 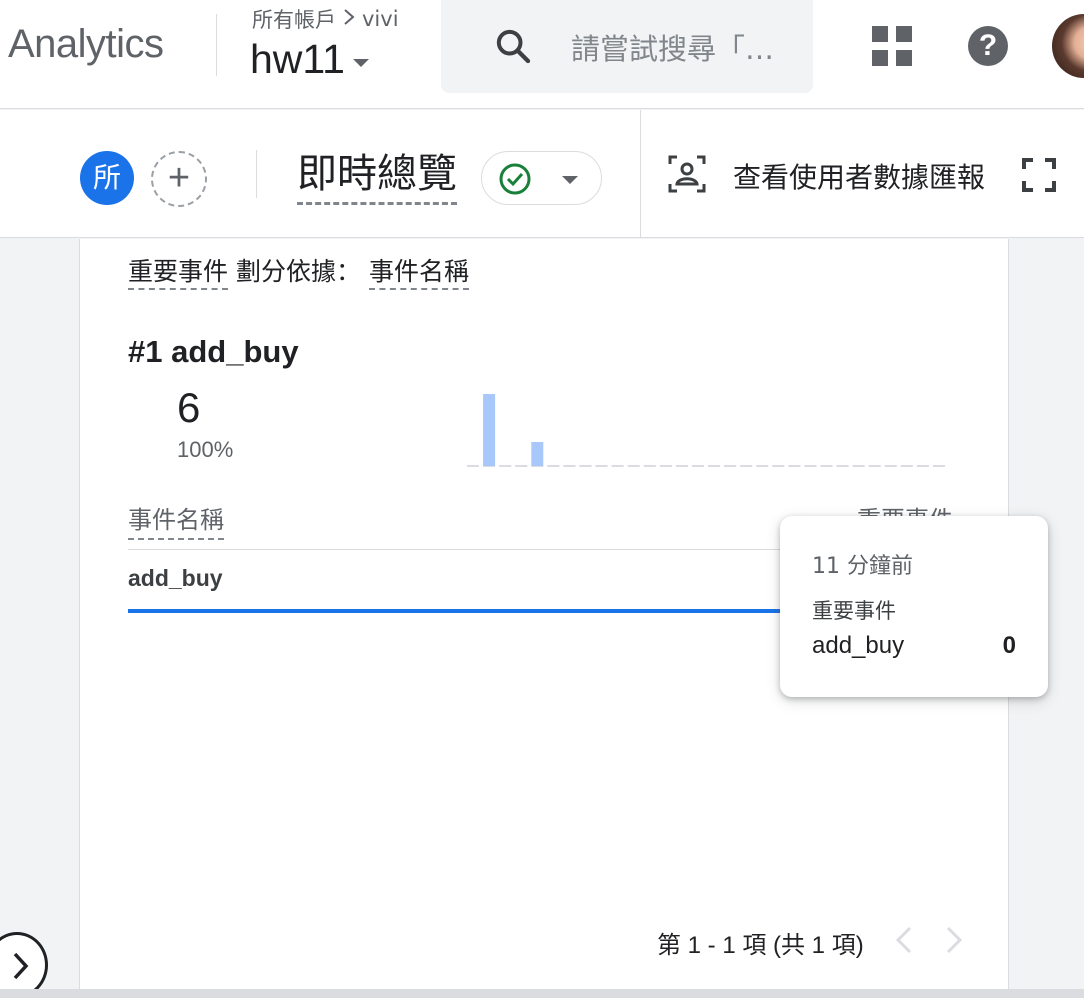 I want to click on top-app-bar: Analytics 所有帳戶 vivi hw11 請嘗試搜尋「… ?, so click(x=542, y=54).